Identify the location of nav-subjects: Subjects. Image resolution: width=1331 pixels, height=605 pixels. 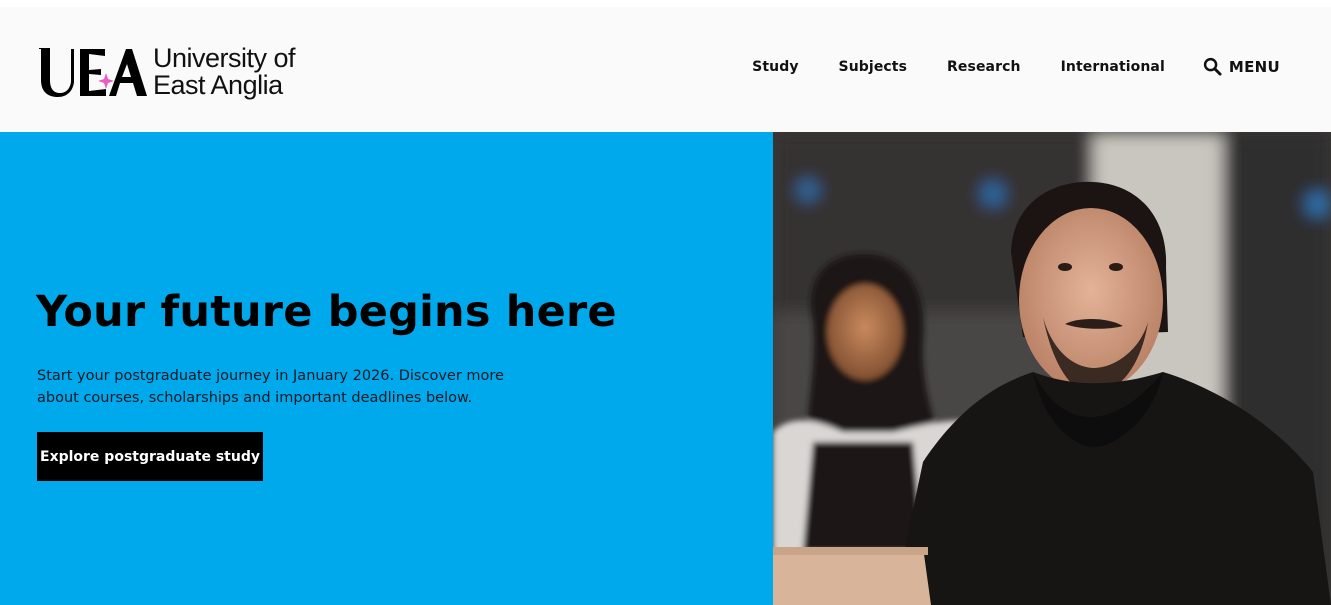
(873, 67).